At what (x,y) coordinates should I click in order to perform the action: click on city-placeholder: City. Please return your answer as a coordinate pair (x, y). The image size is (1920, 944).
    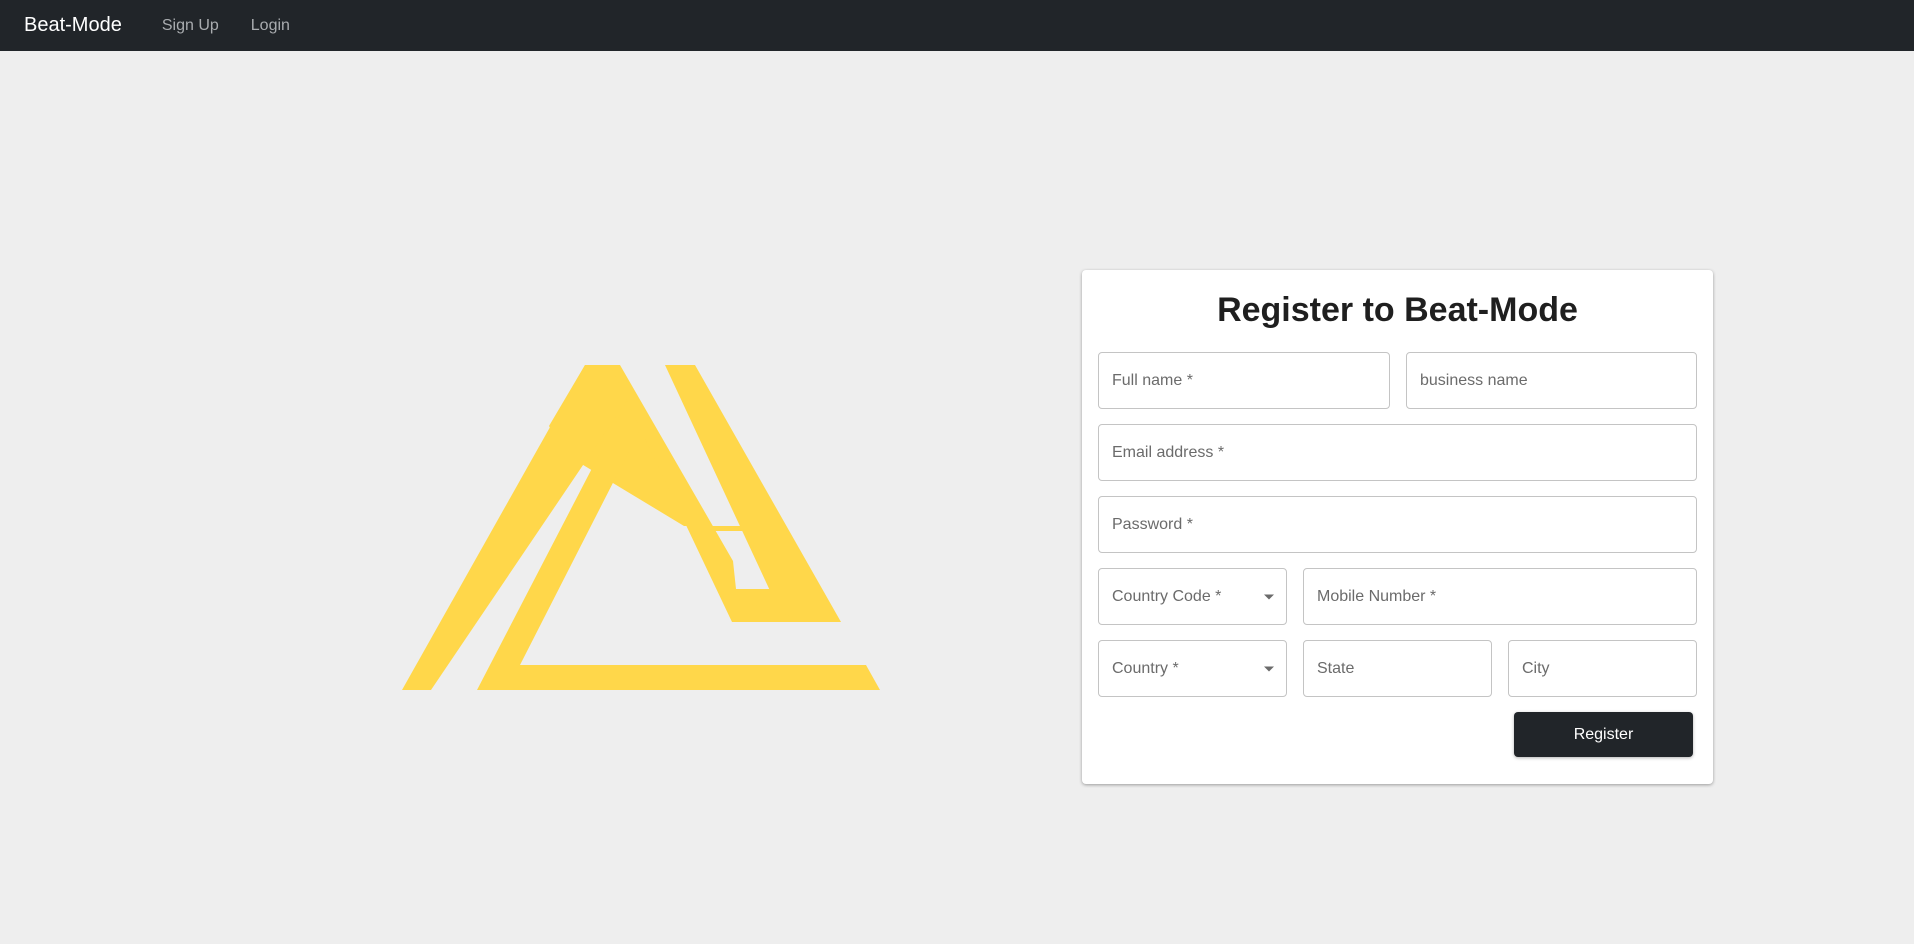
    Looking at the image, I should click on (1536, 668).